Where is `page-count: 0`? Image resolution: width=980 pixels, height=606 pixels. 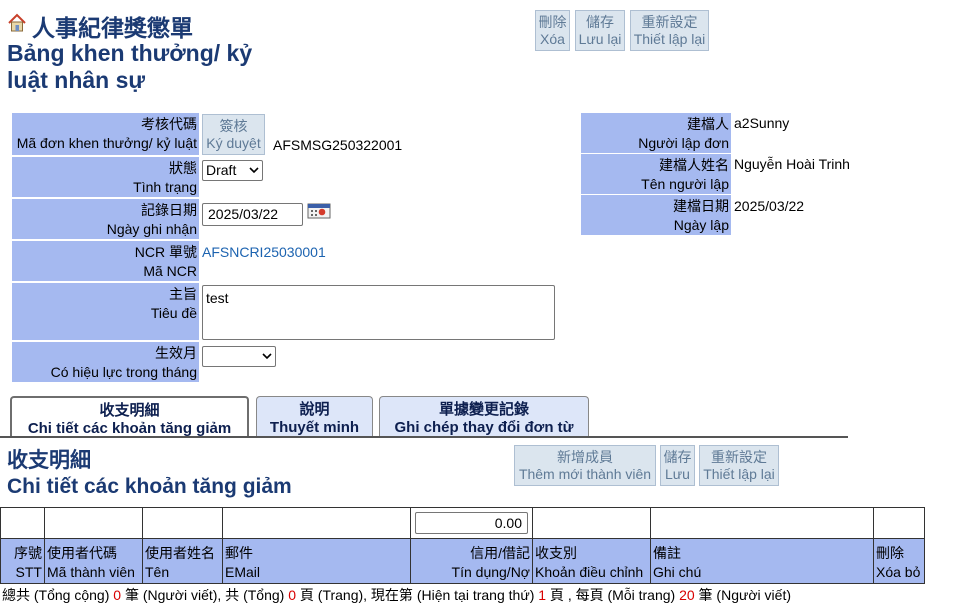 page-count: 0 is located at coordinates (292, 595).